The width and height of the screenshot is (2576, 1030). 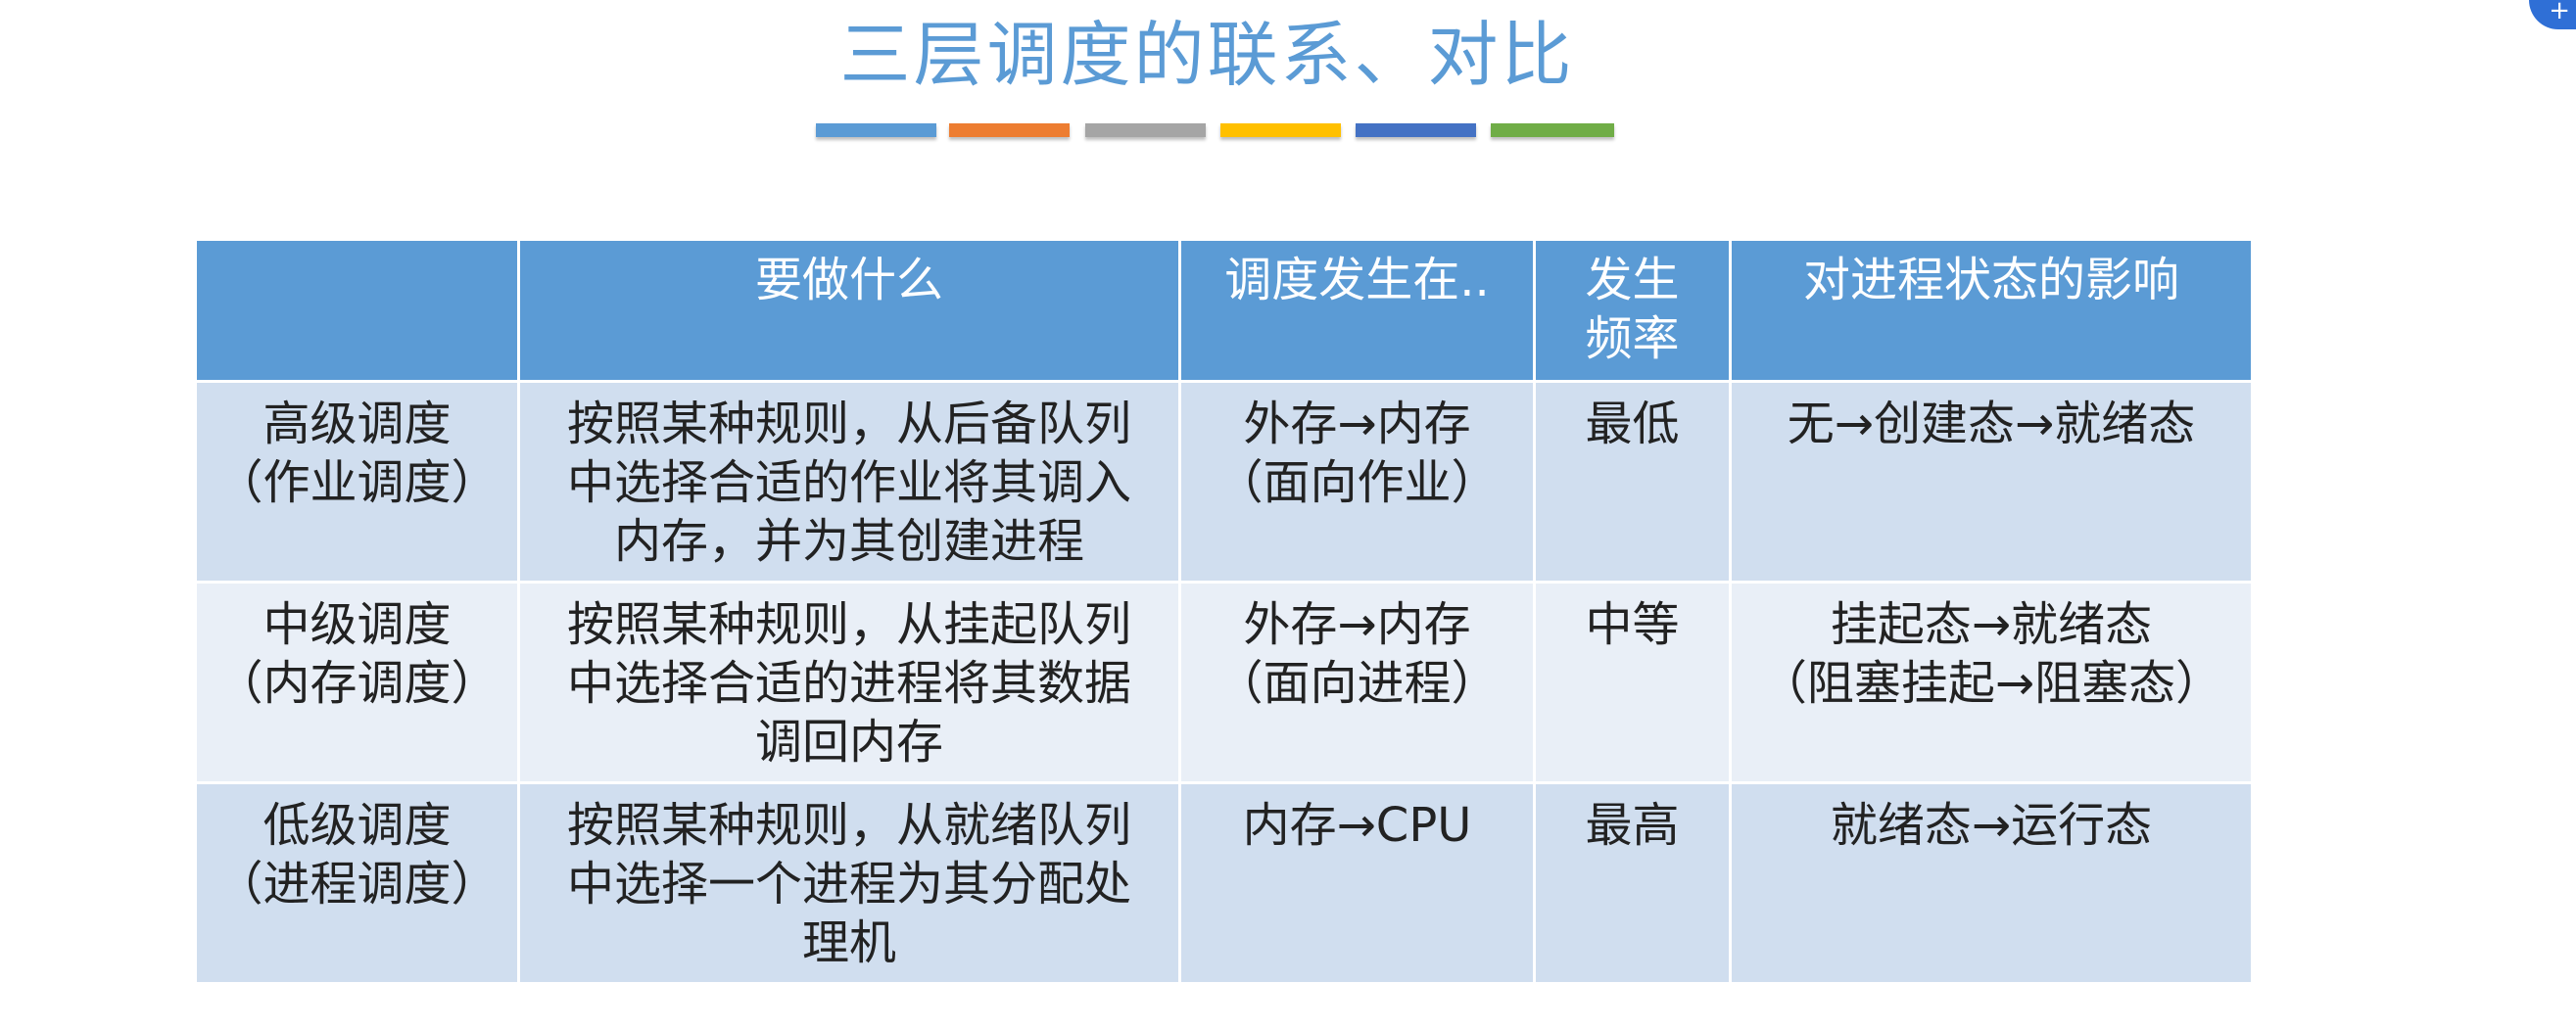 What do you see at coordinates (1632, 883) in the screenshot?
I see `row-frequency: 最高` at bounding box center [1632, 883].